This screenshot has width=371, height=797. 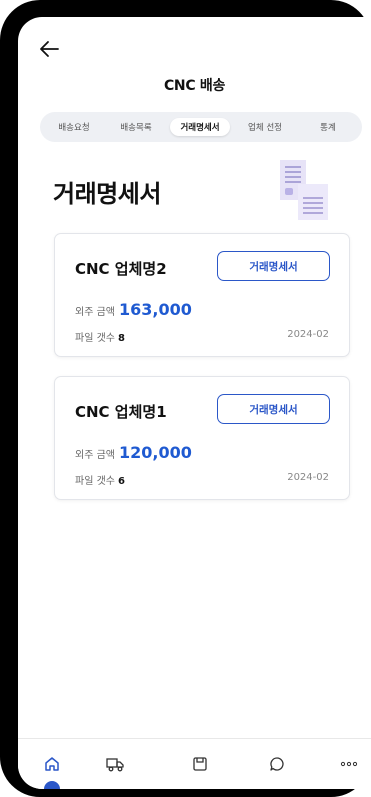 I want to click on nav-chat, so click(x=277, y=764).